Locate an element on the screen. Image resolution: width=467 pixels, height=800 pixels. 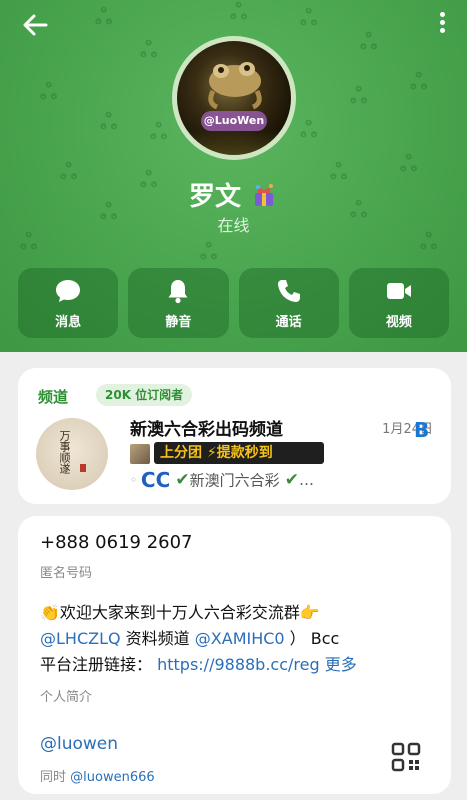
frog-image is located at coordinates (235, 86).